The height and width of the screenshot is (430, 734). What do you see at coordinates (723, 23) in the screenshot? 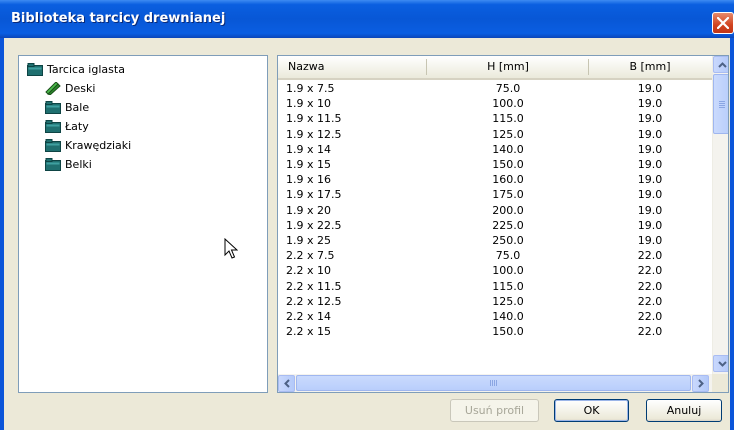
I see `close-button` at bounding box center [723, 23].